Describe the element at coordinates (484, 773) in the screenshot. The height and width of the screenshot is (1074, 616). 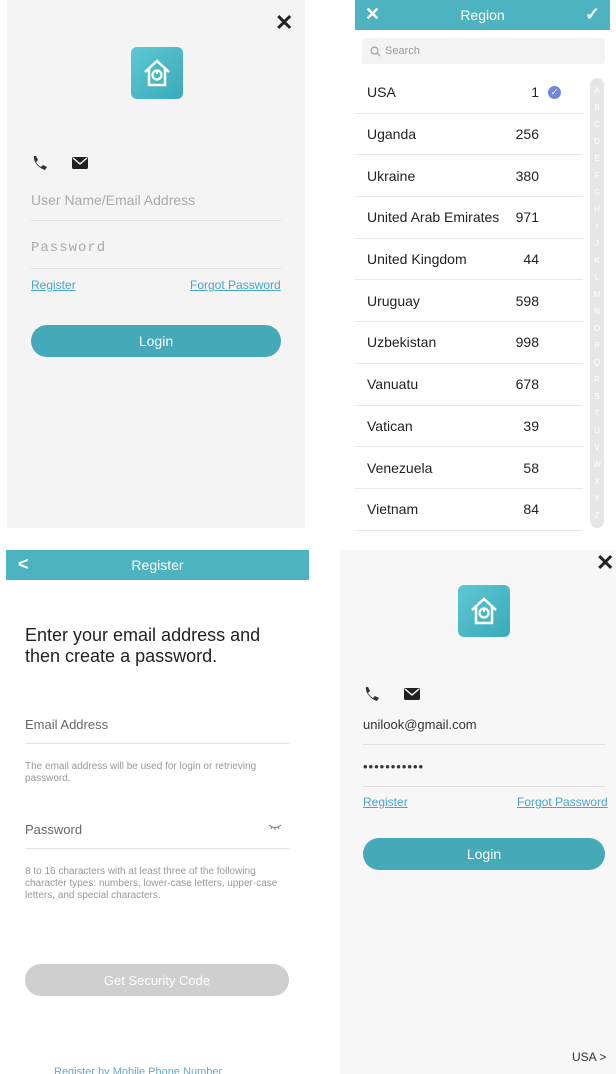
I see `password-input: •••••••••••` at that location.